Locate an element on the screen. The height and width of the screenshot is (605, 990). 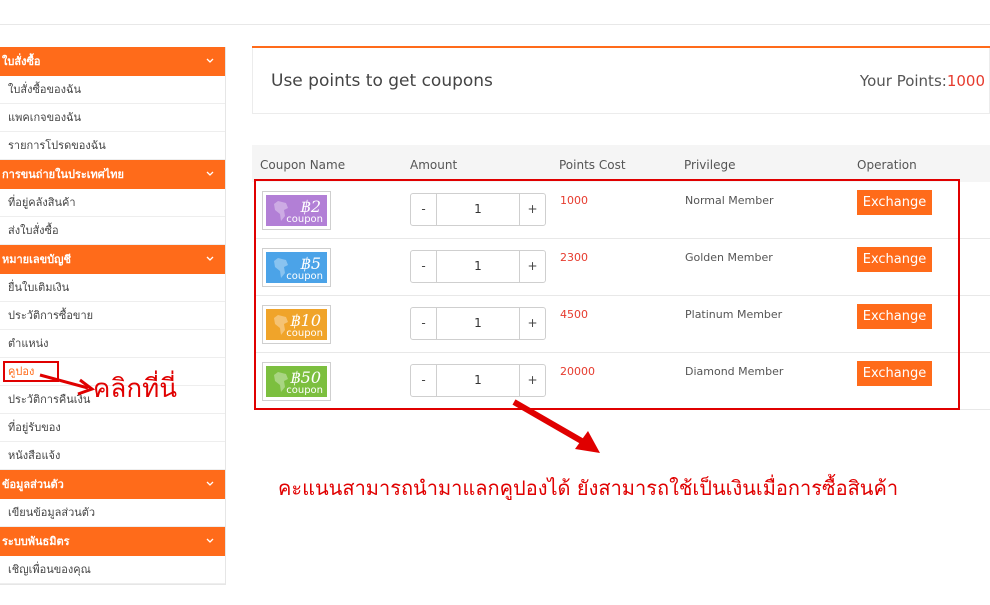
sidebar-item-receiving-address: ที่อยู่รับของ is located at coordinates (112, 428).